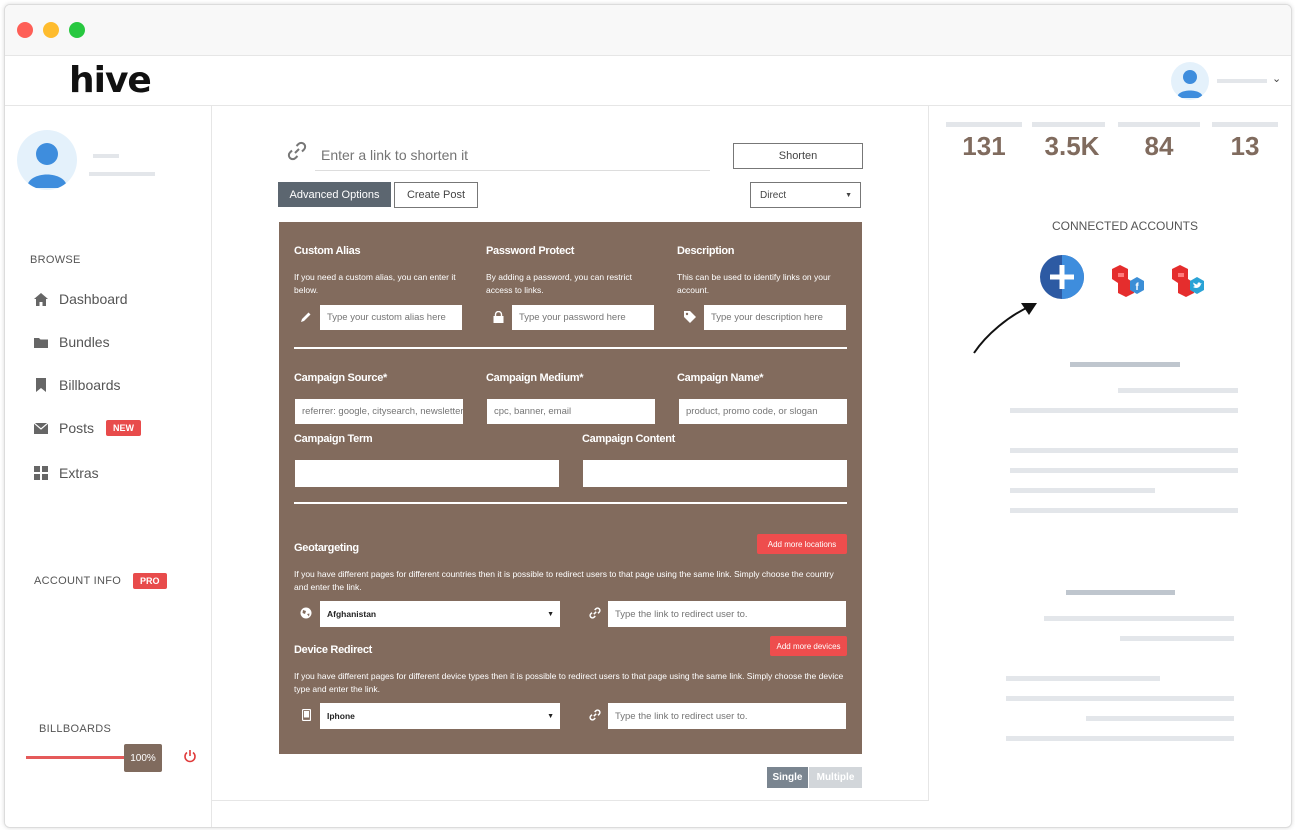 Image resolution: width=1295 pixels, height=830 pixels. I want to click on password-input, so click(583, 317).